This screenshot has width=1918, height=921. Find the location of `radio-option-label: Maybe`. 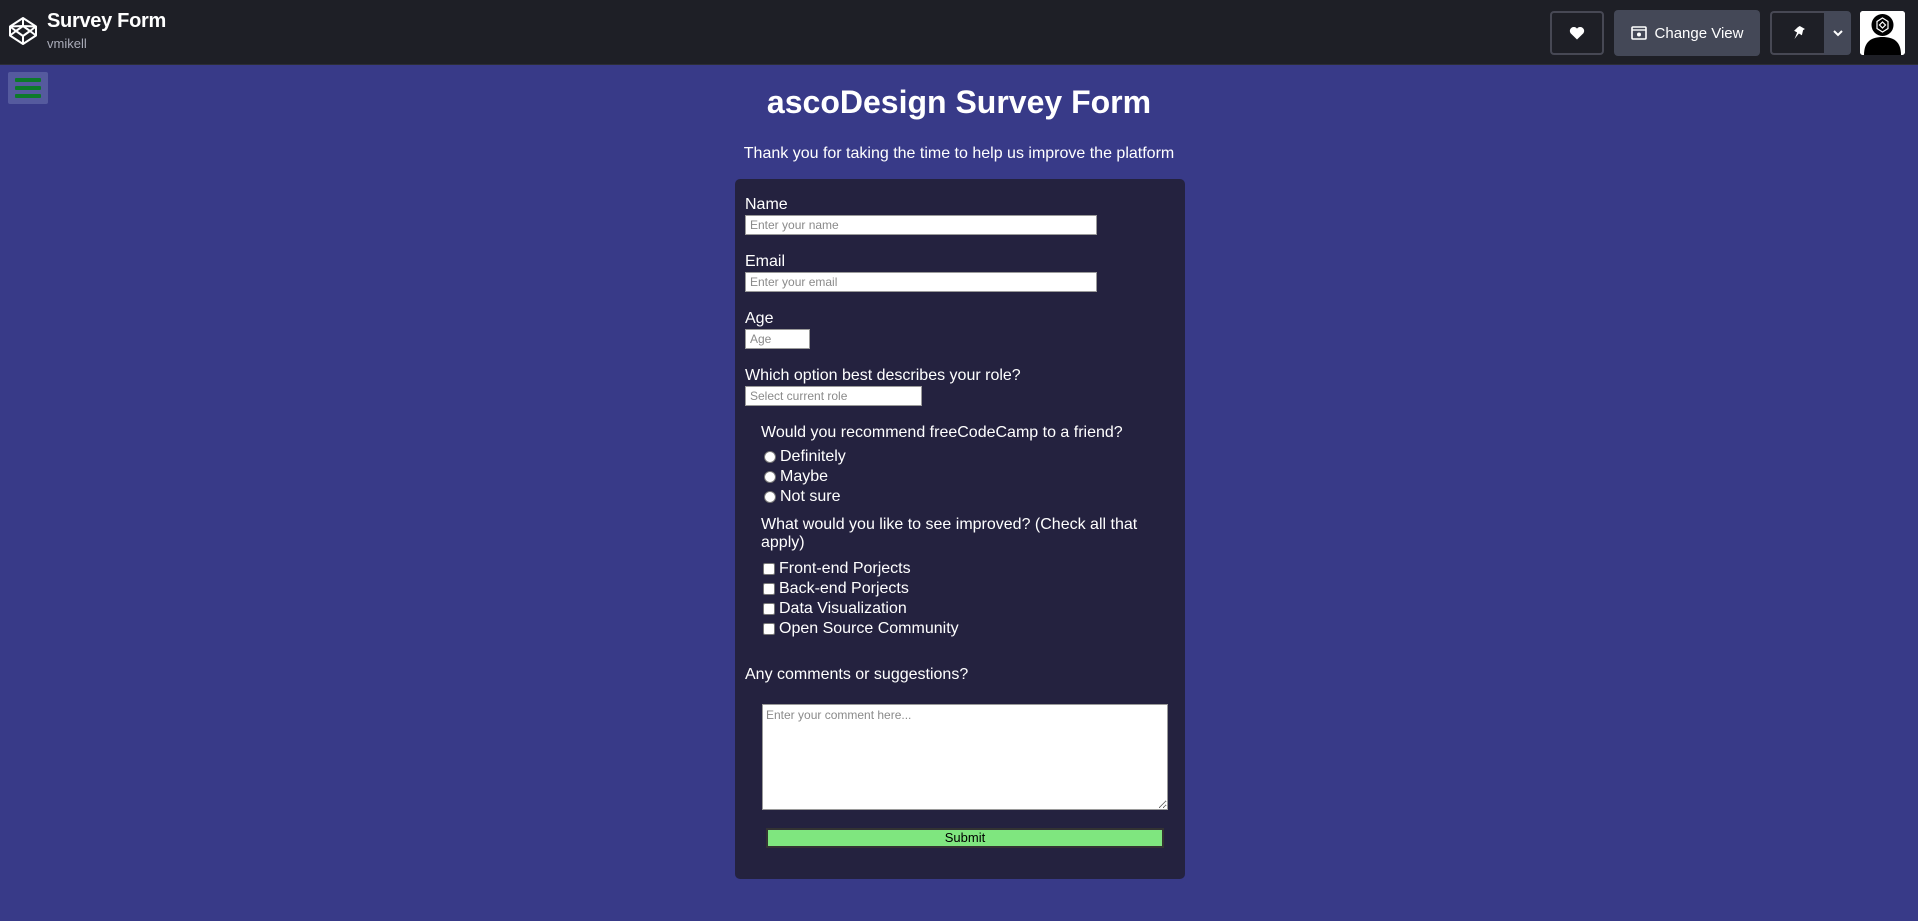

radio-option-label: Maybe is located at coordinates (804, 476).